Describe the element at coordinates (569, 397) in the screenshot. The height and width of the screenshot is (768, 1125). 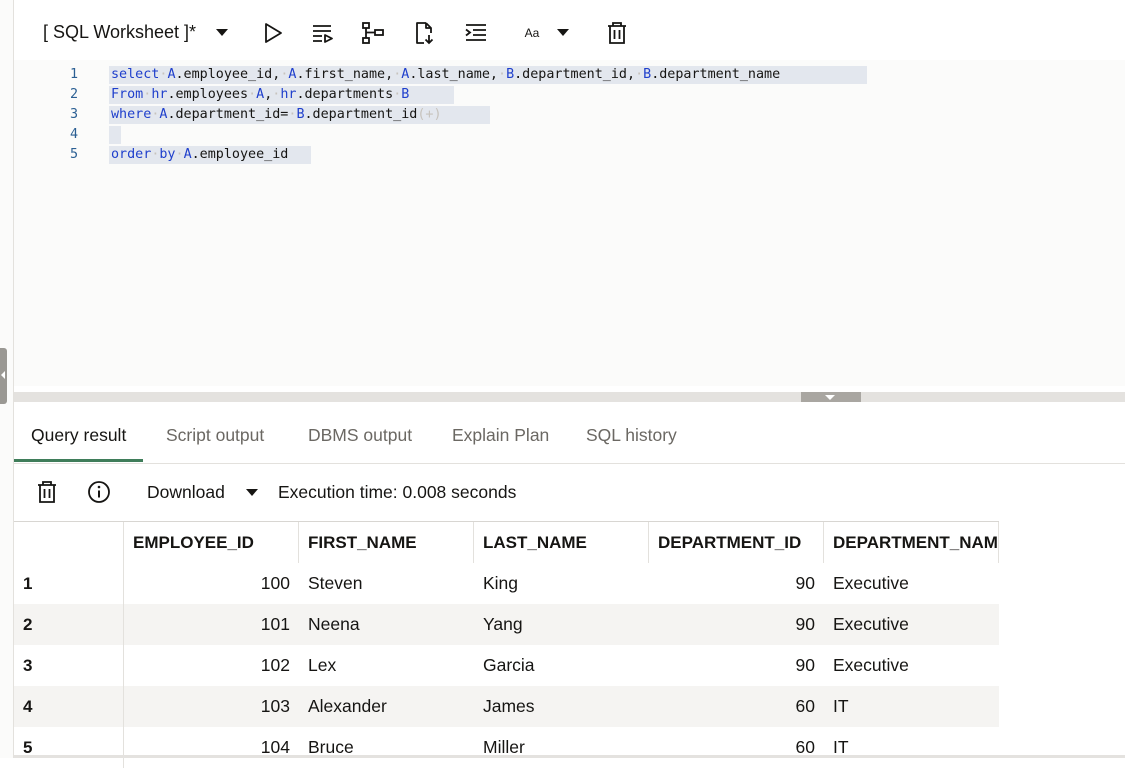
I see `pane-splitter` at that location.